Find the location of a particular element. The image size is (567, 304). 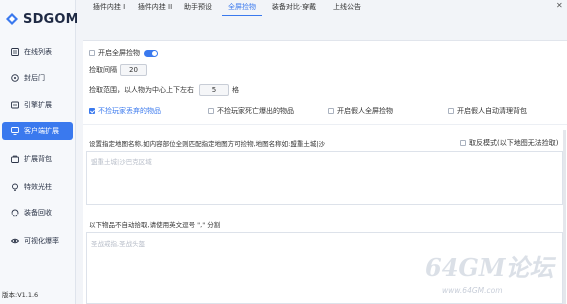

sidebar-item-client-ext: 客户端扩展 is located at coordinates (37, 131).